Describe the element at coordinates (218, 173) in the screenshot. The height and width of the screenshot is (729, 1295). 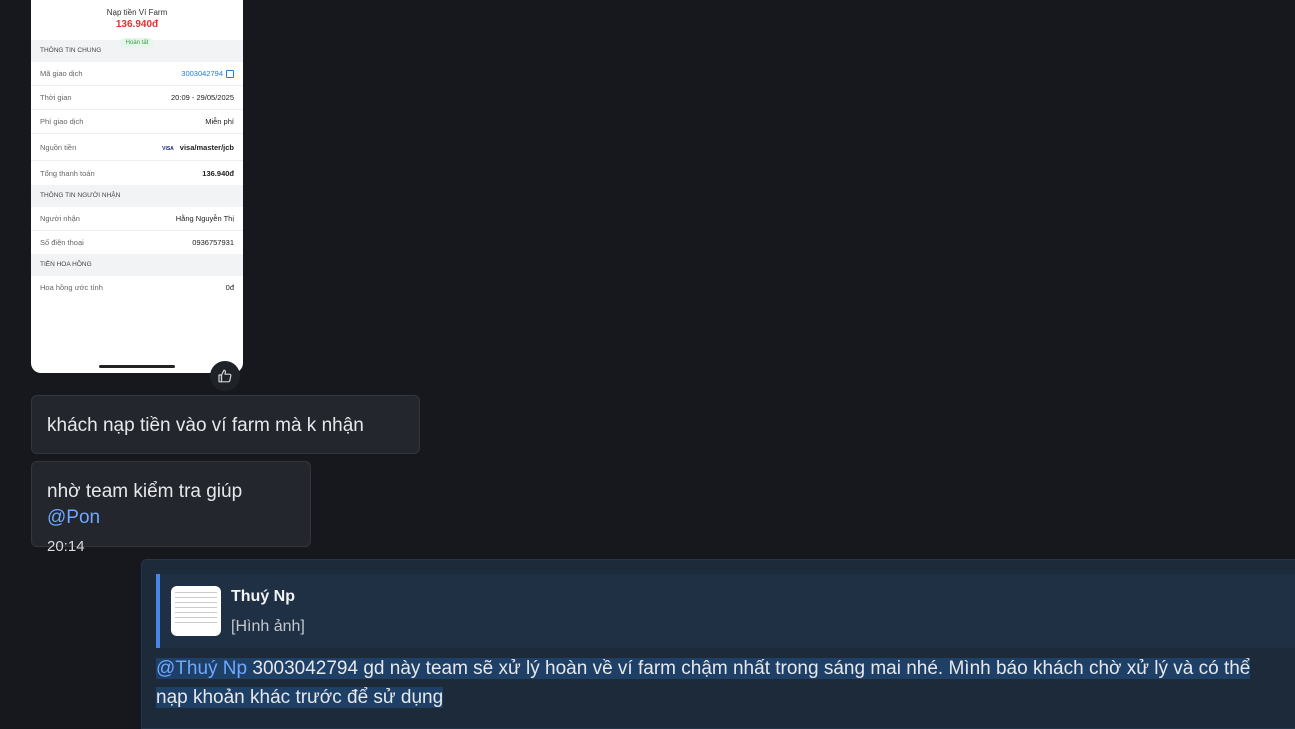
I see `row-value: 136.940đ` at that location.